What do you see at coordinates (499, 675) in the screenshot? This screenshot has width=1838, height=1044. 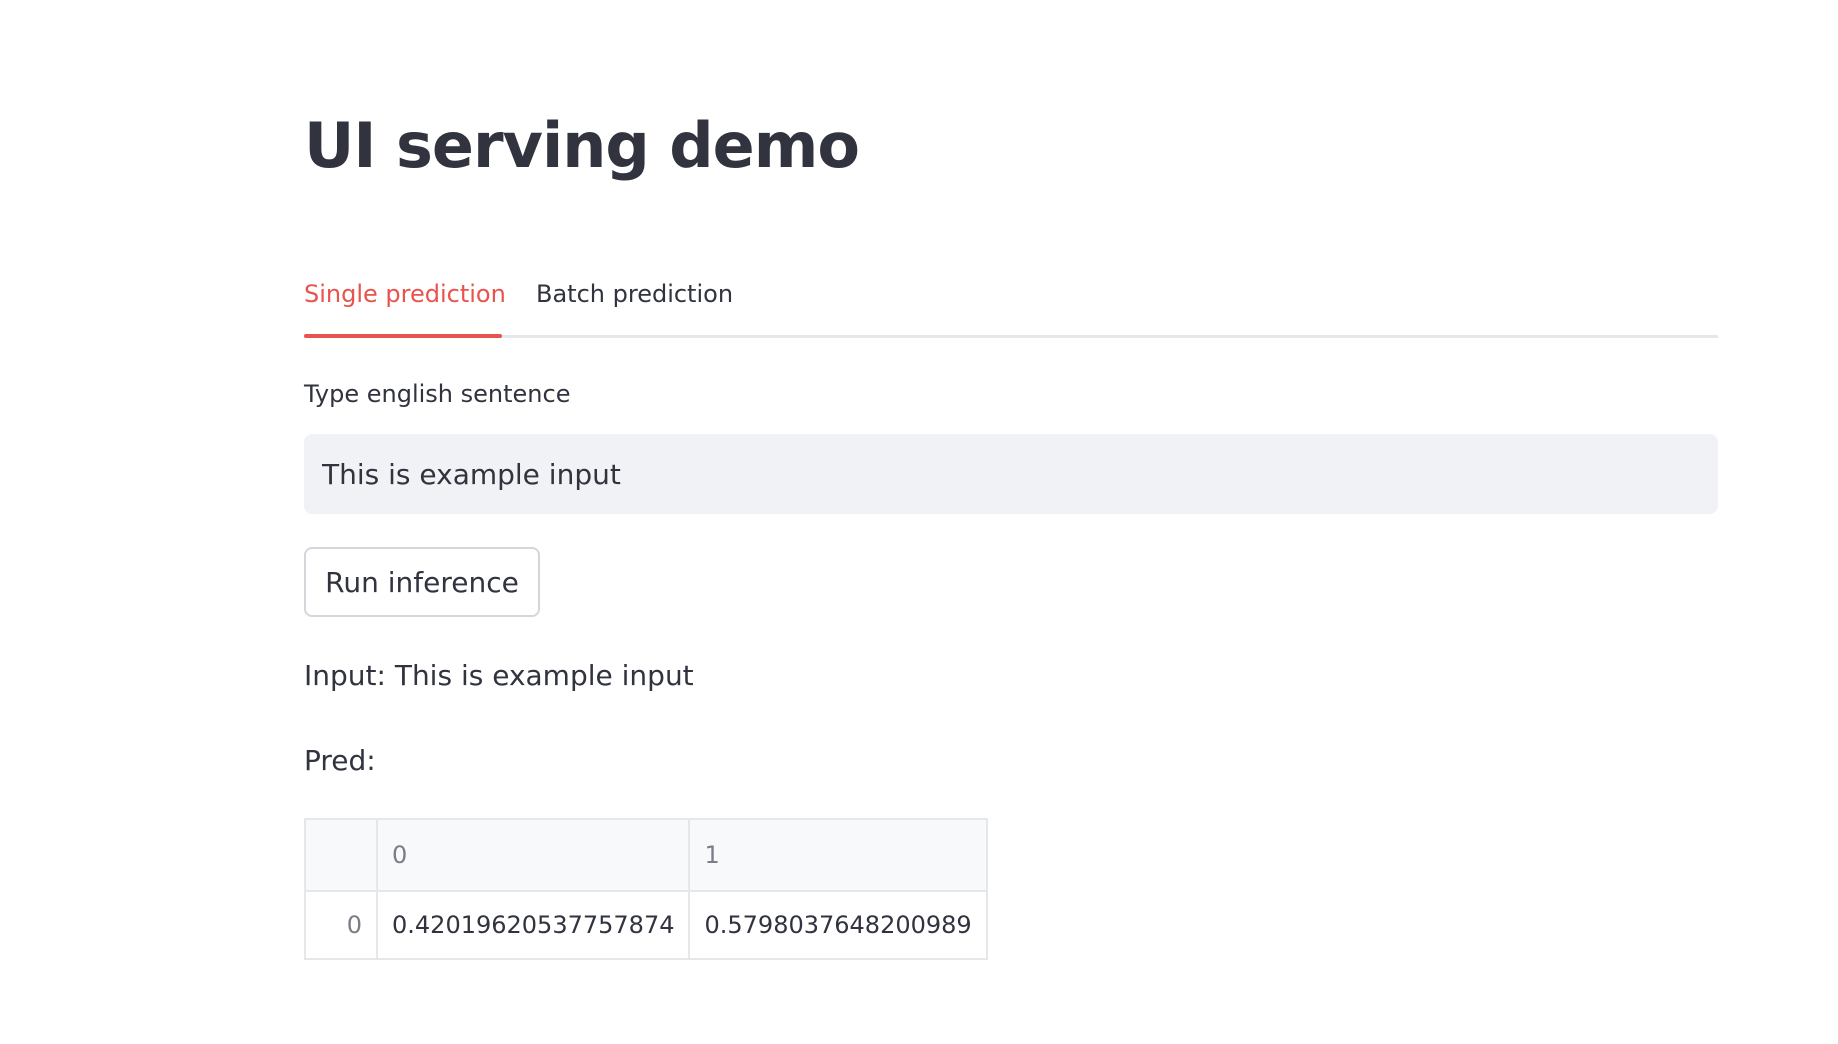 I see `input-echo-text: Input: This is example input` at bounding box center [499, 675].